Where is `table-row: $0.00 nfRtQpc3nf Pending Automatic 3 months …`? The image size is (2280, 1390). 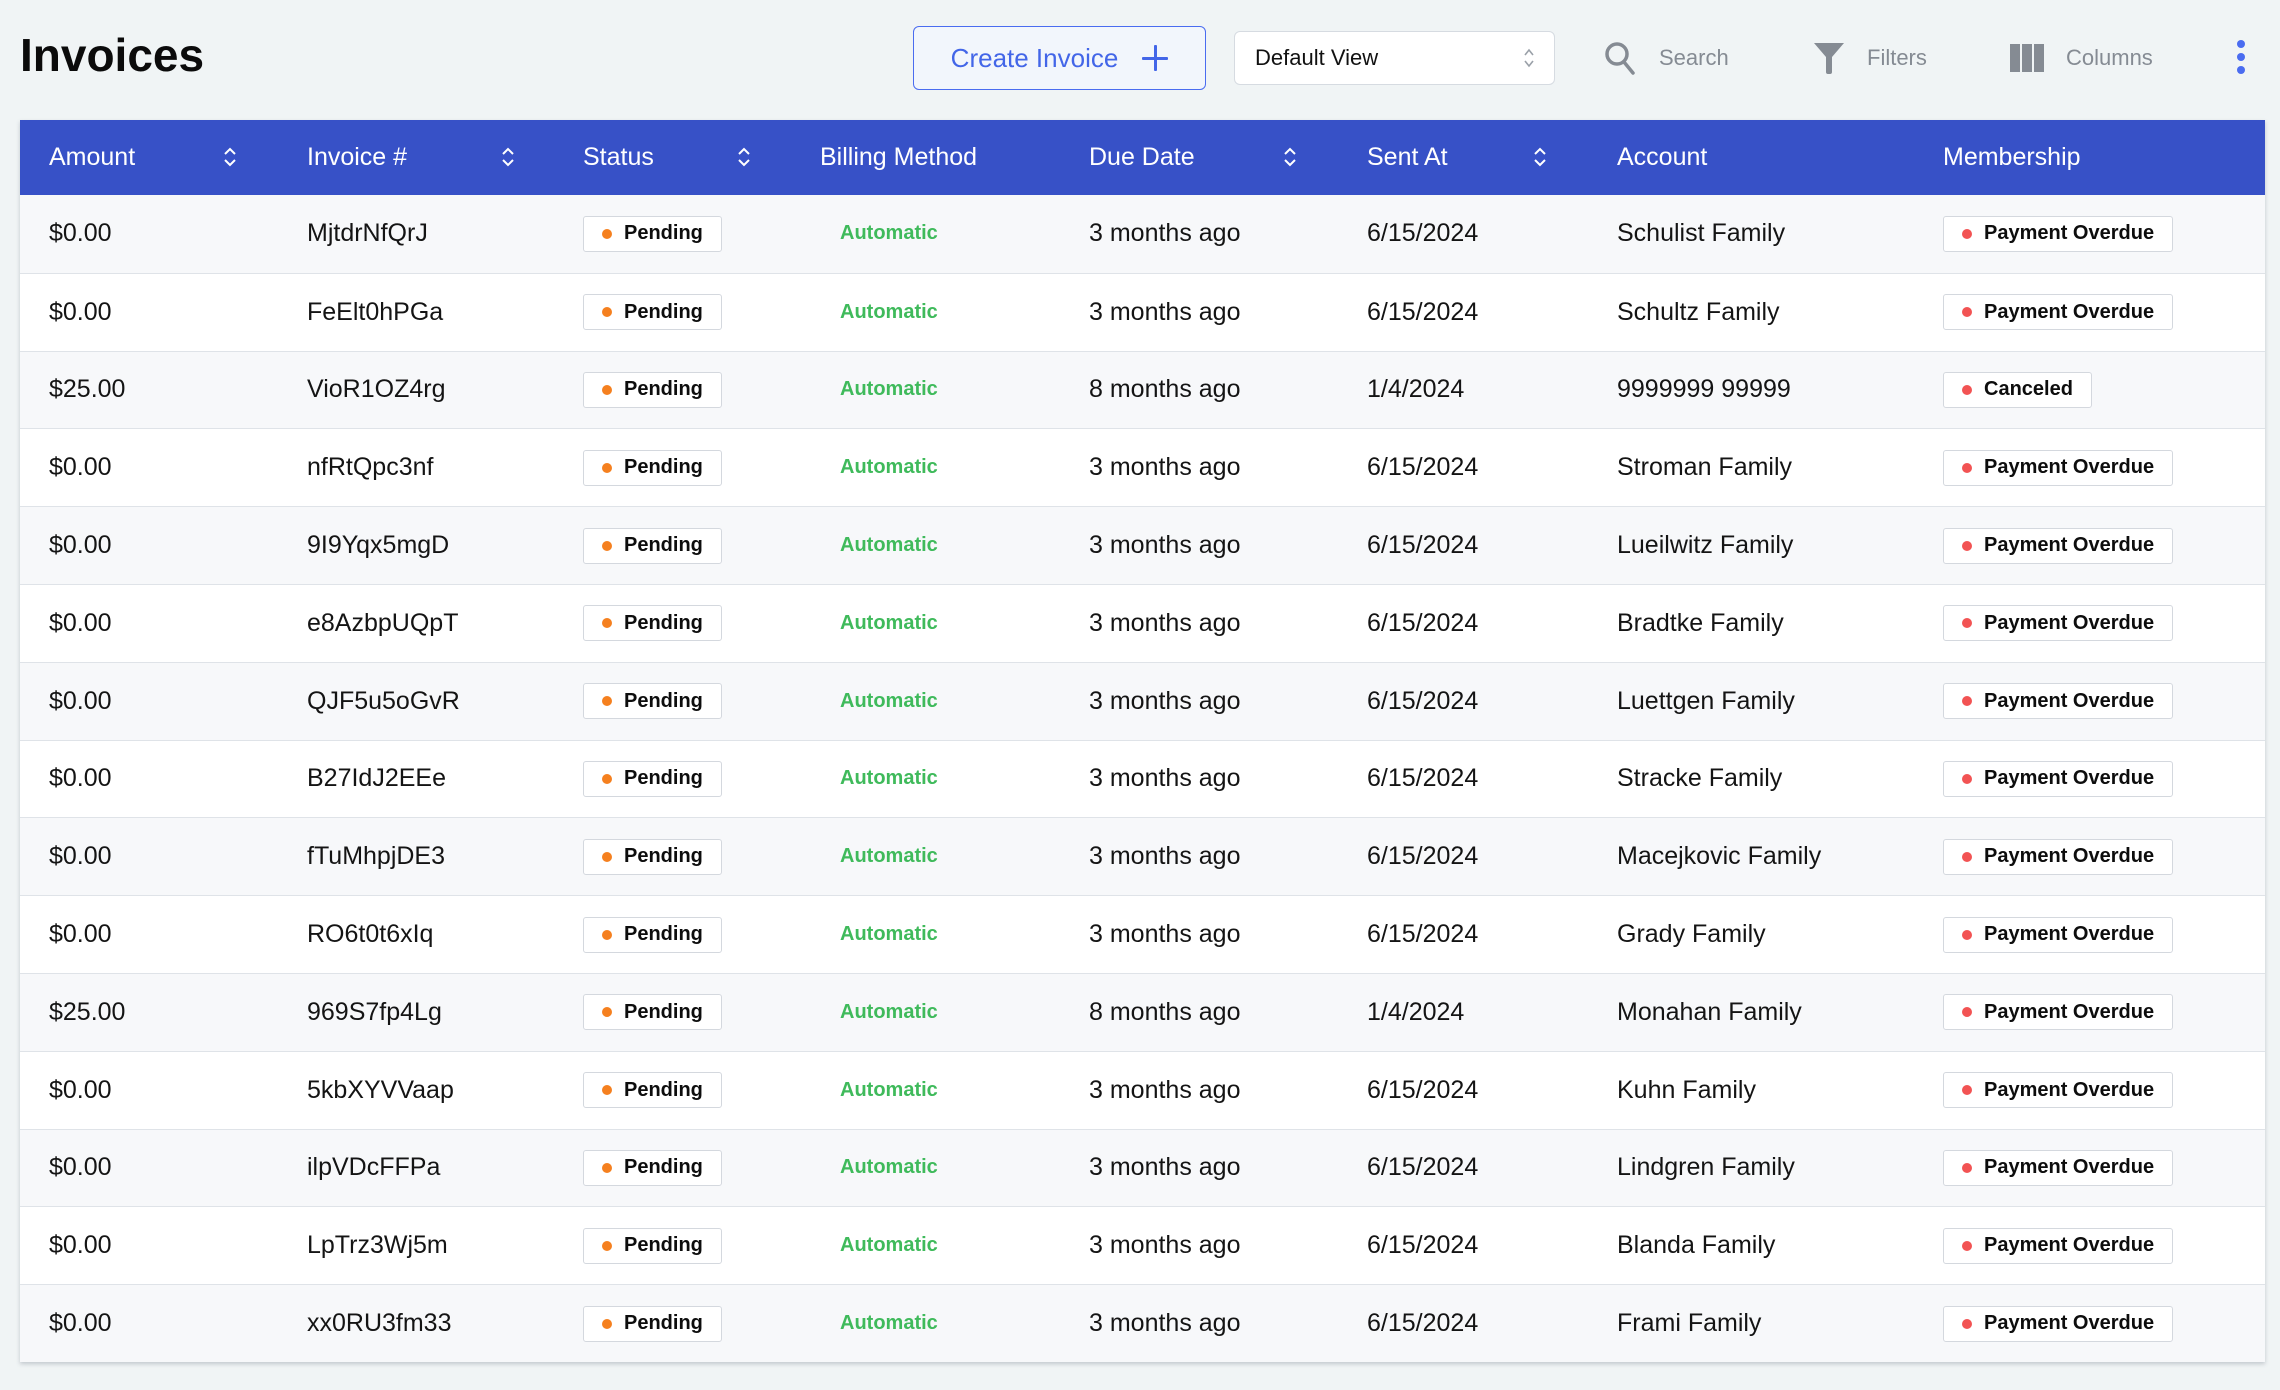
table-row: $0.00 nfRtQpc3nf Pending Automatic 3 months … is located at coordinates (1142, 467).